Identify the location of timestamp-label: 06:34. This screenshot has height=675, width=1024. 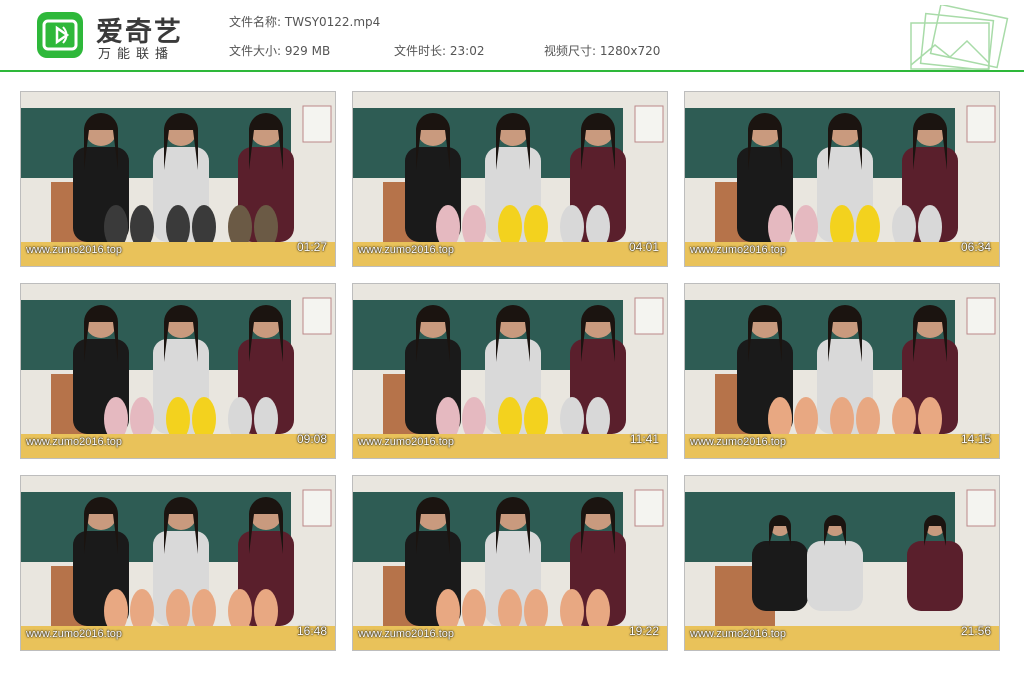
(975, 247).